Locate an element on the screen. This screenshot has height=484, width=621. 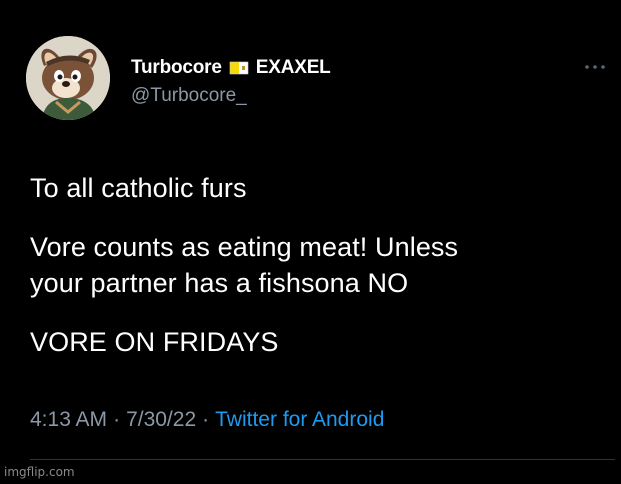
vatican-flag-icon is located at coordinates (239, 68).